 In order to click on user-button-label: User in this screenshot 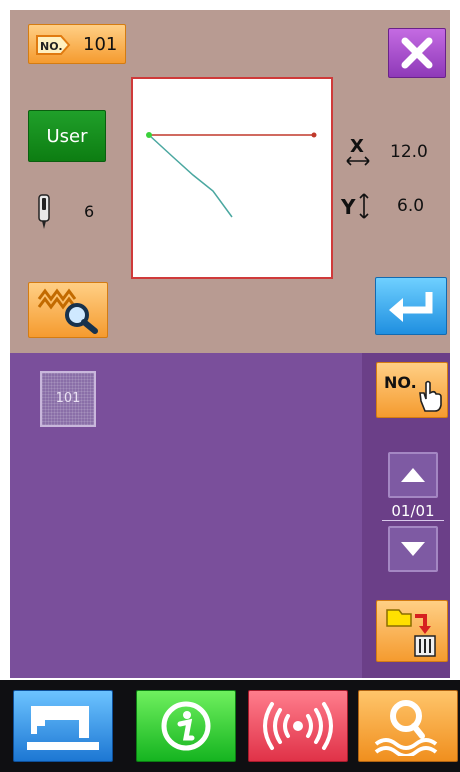, I will do `click(67, 136)`.